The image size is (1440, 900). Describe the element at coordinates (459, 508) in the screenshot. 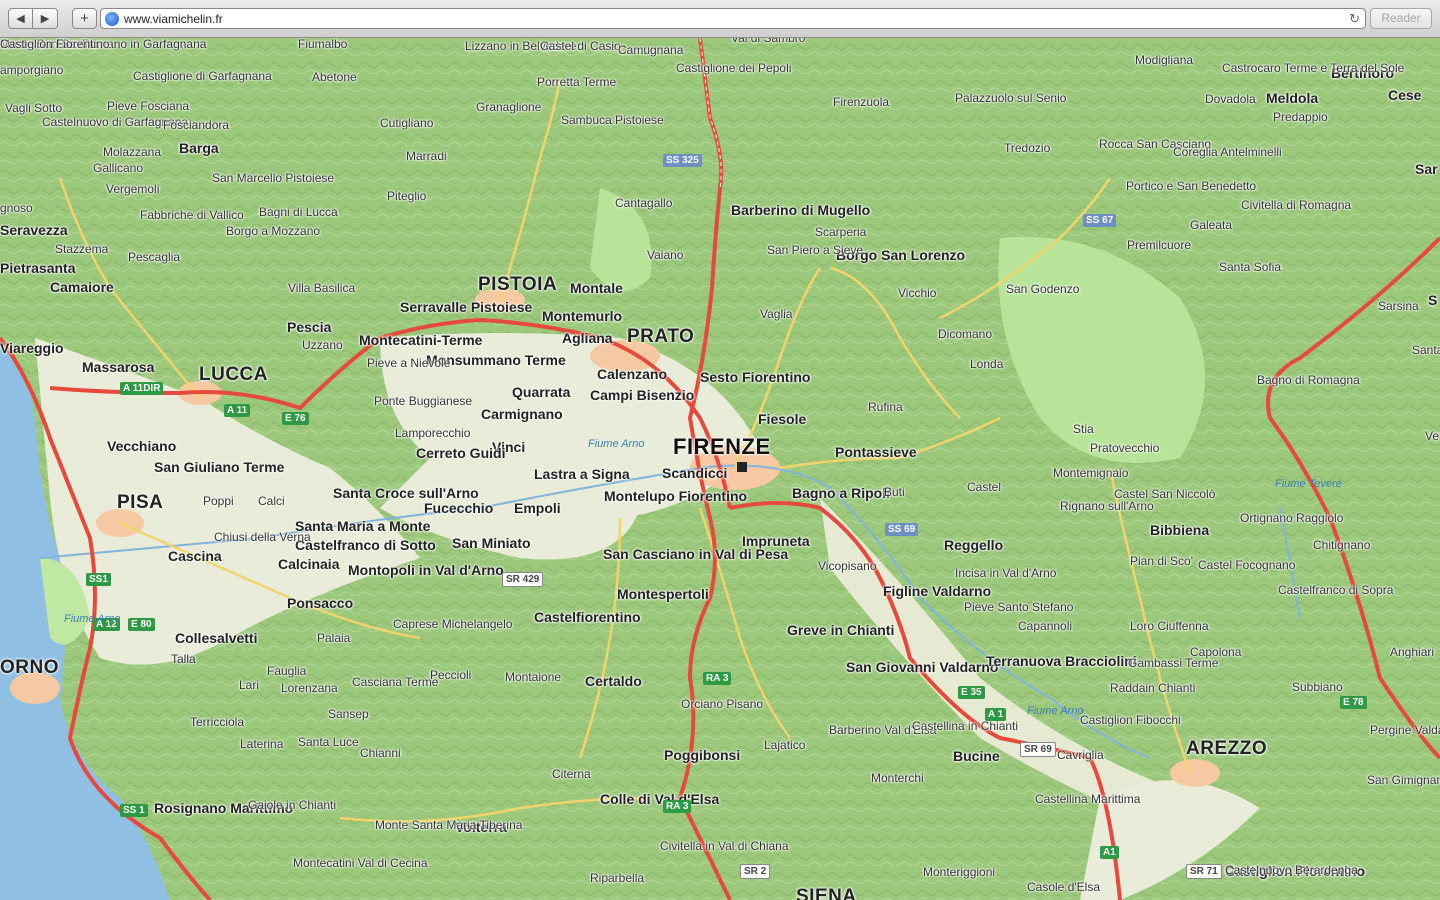

I see `town-label: Fucecchio` at that location.